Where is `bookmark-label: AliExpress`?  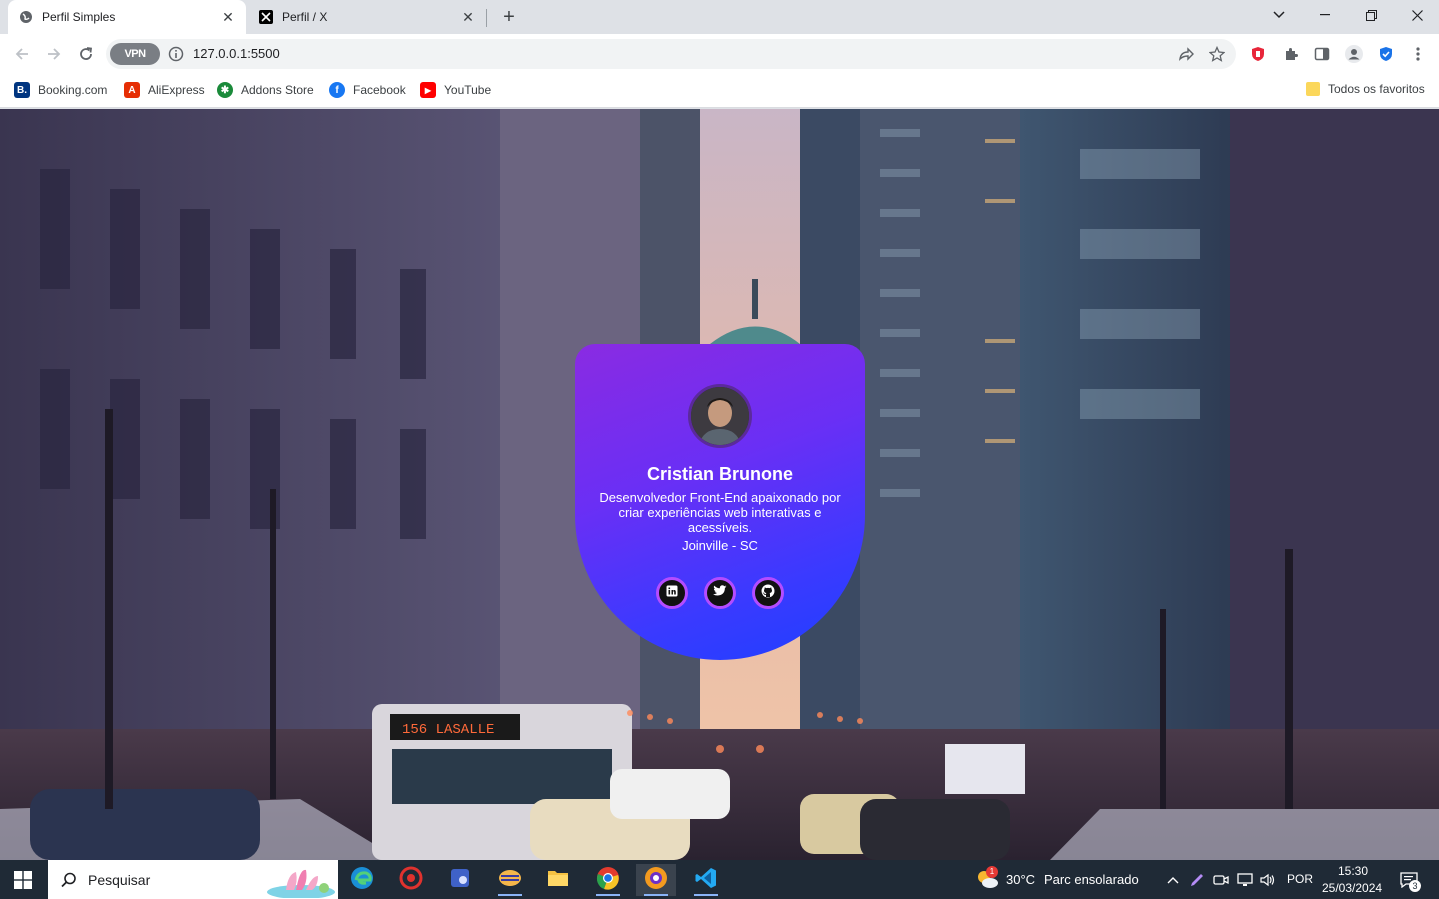
bookmark-label: AliExpress is located at coordinates (176, 90).